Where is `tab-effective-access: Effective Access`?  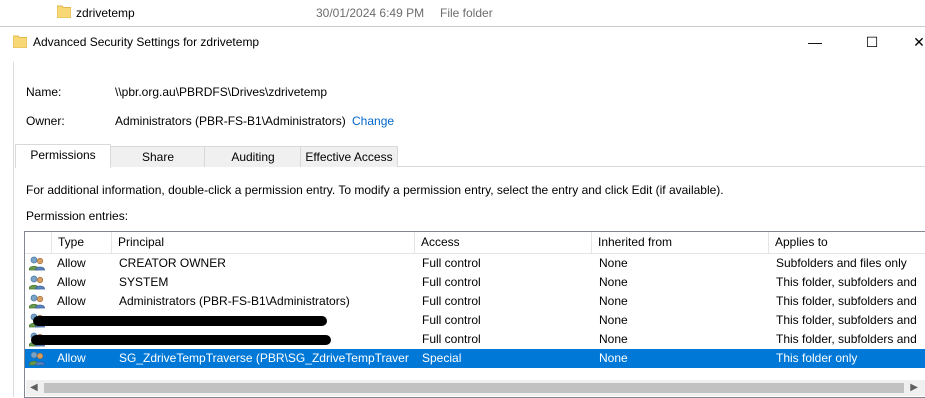 tab-effective-access: Effective Access is located at coordinates (349, 156).